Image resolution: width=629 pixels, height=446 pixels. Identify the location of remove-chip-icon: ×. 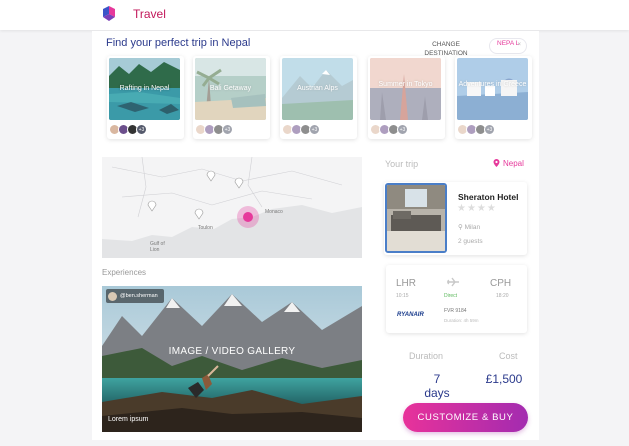
(519, 45).